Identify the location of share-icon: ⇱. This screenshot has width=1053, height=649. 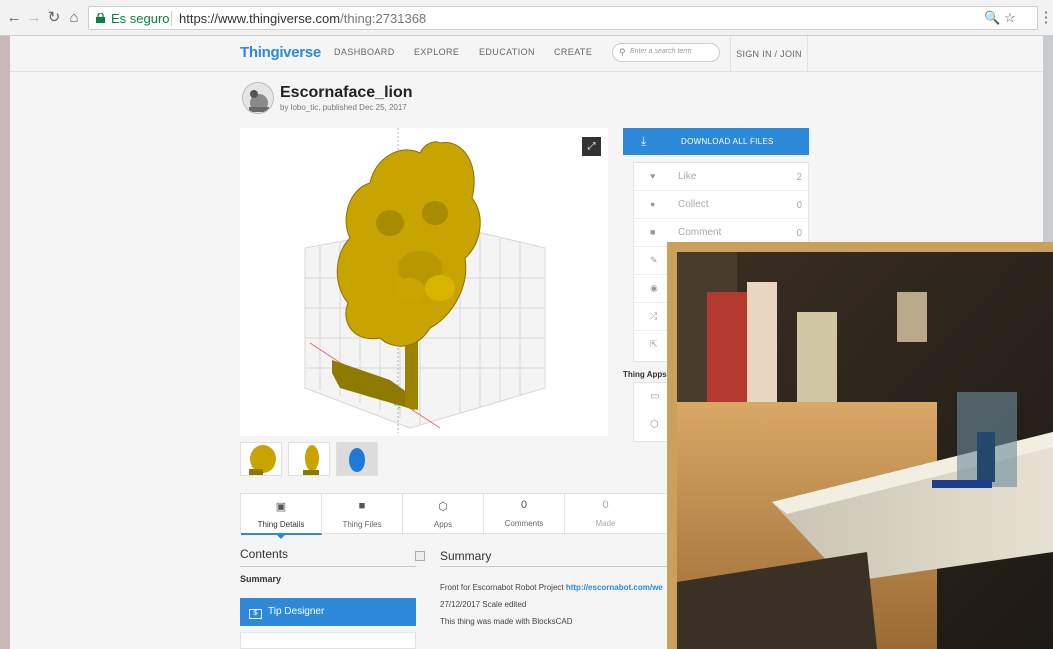
(654, 344).